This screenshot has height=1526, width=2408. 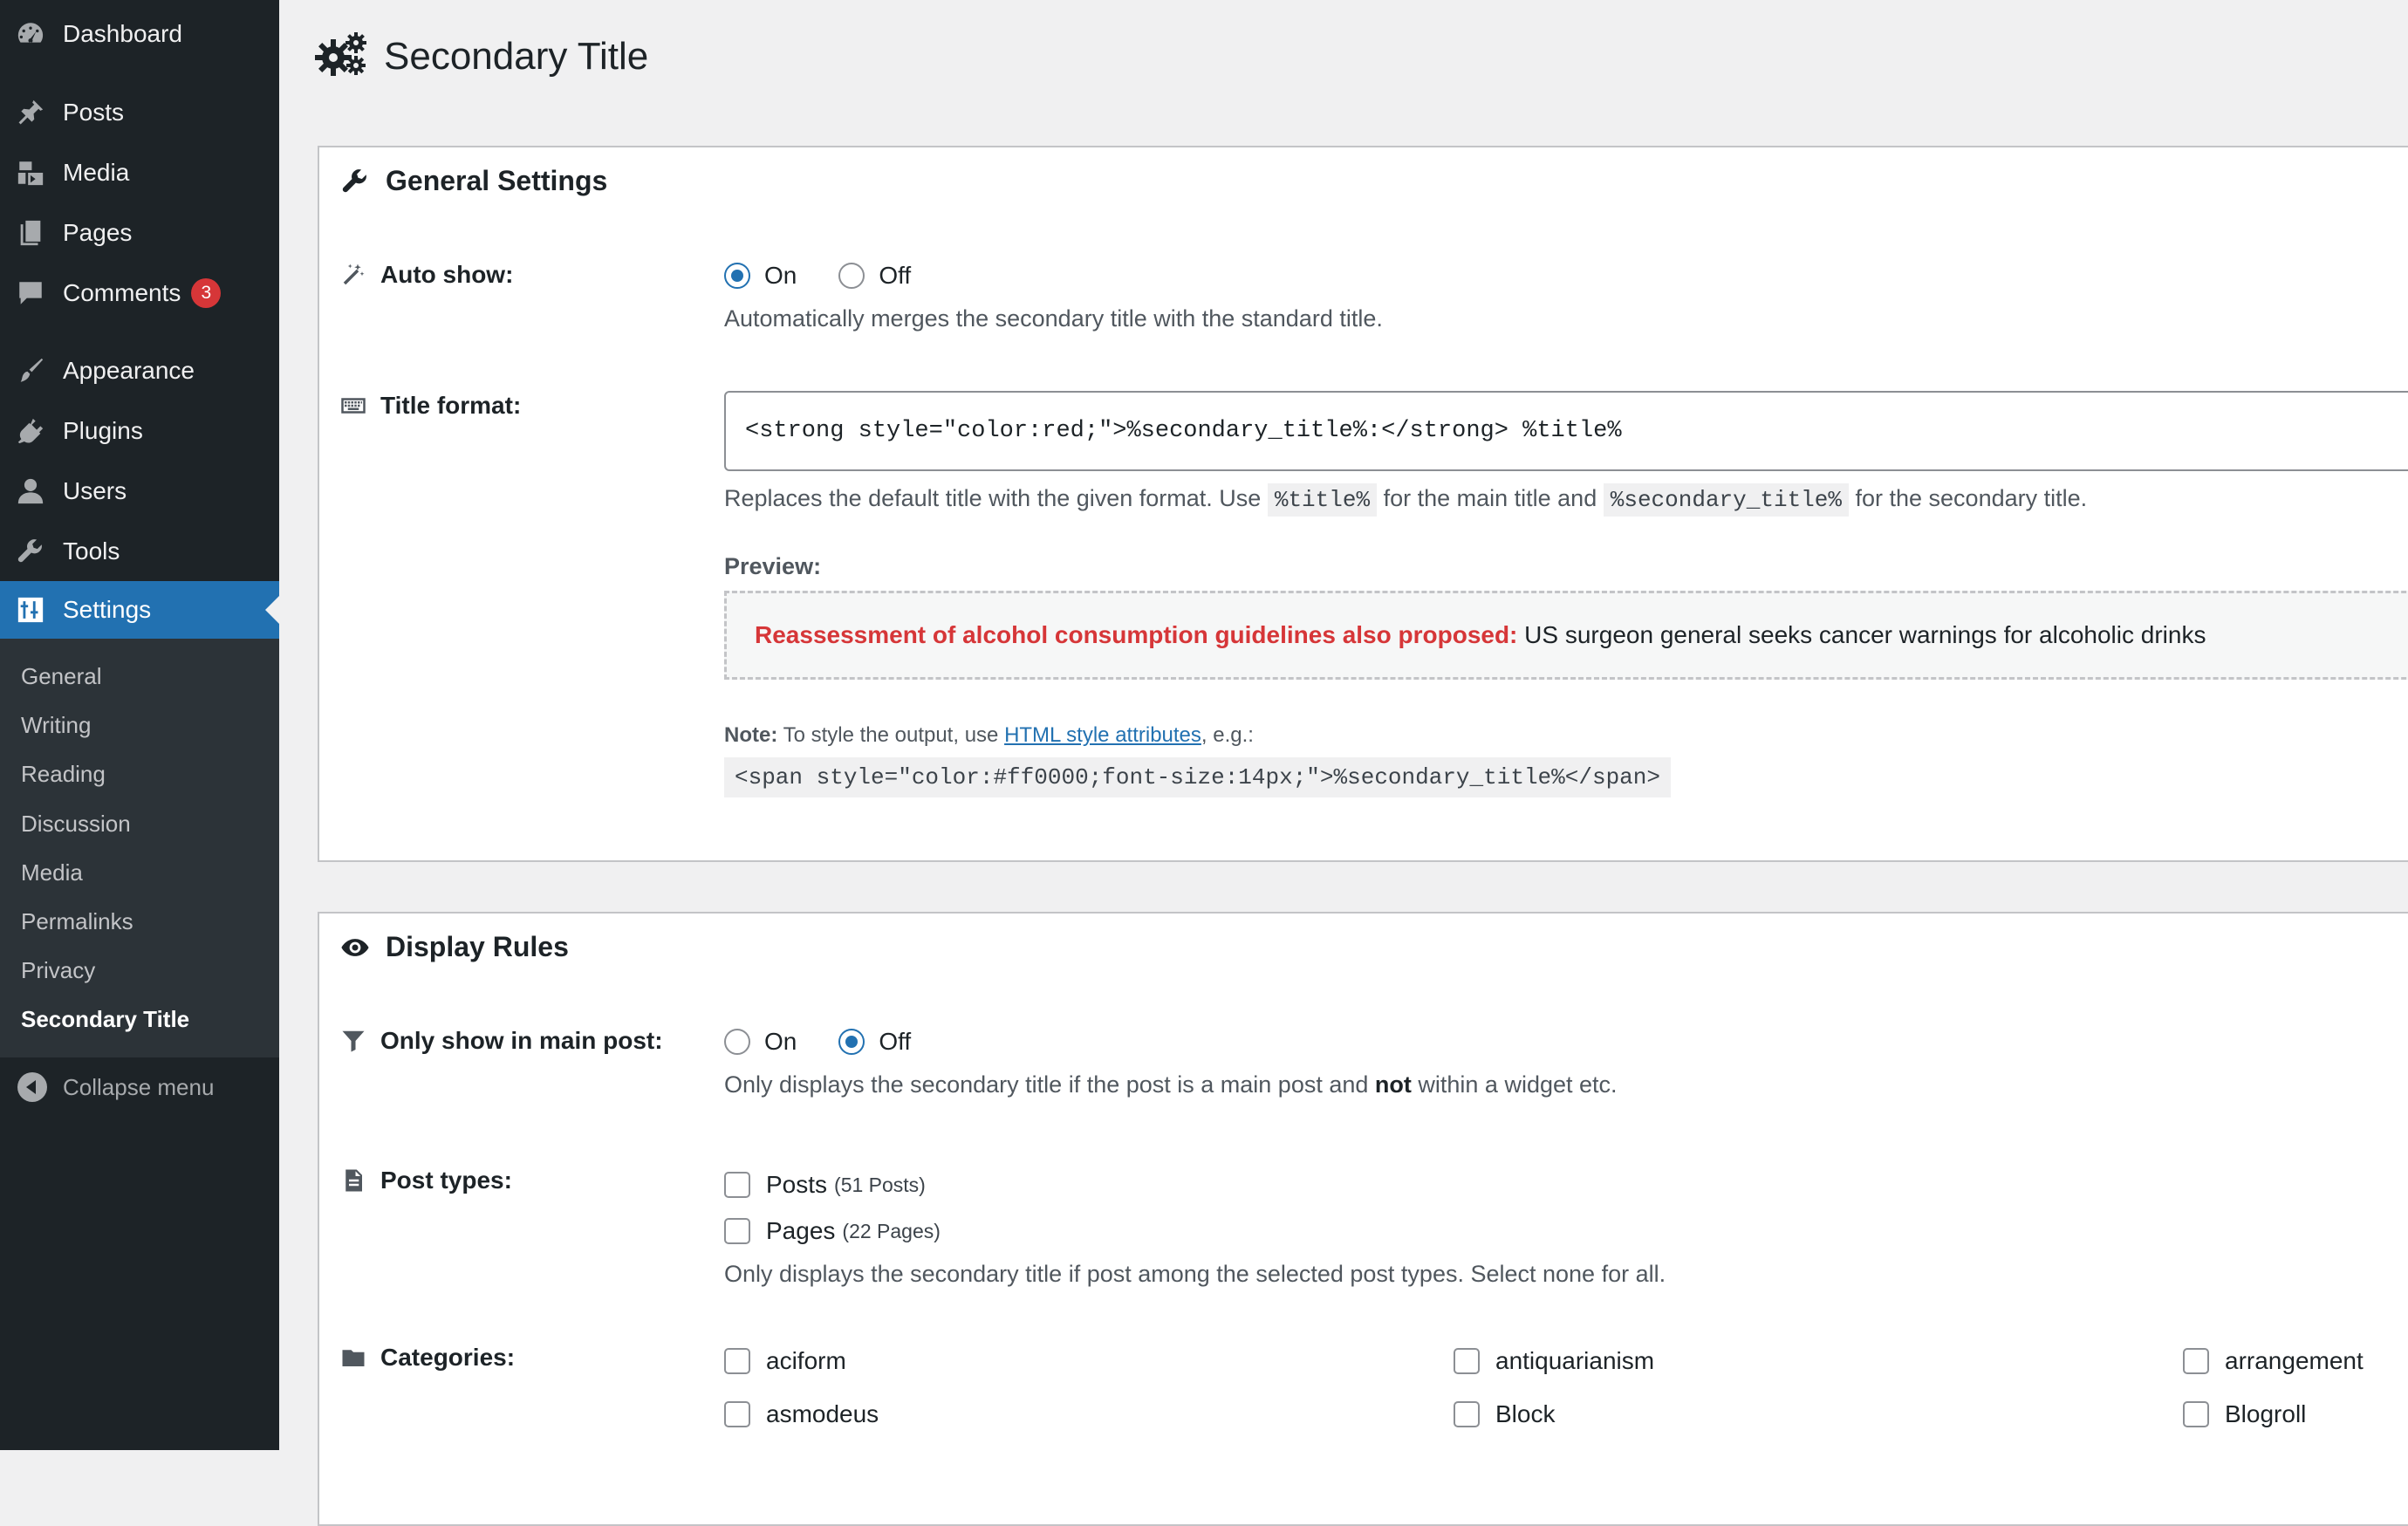 What do you see at coordinates (516, 56) in the screenshot?
I see `page-title: Secondary Title` at bounding box center [516, 56].